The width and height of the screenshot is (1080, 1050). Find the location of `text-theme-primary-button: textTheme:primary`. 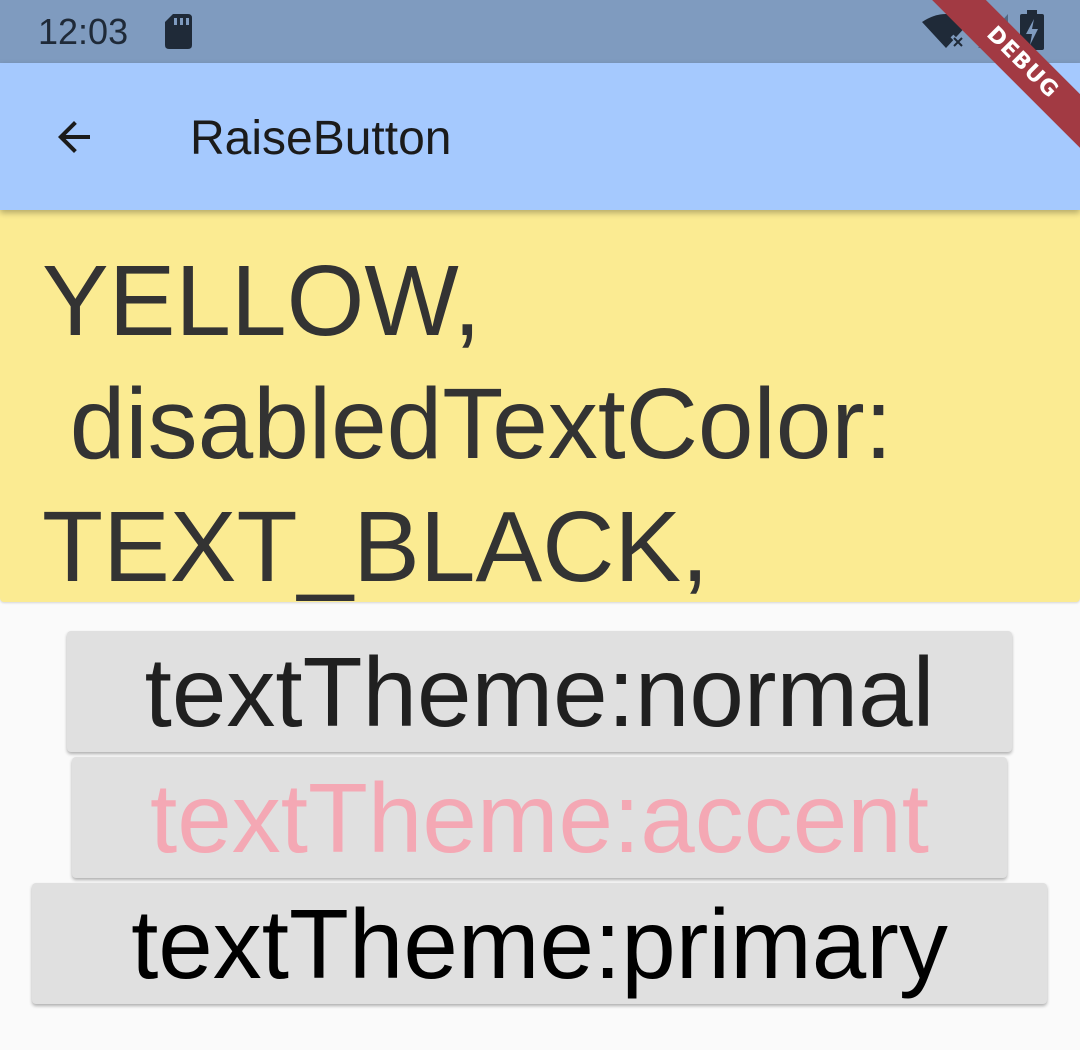

text-theme-primary-button: textTheme:primary is located at coordinates (539, 943).